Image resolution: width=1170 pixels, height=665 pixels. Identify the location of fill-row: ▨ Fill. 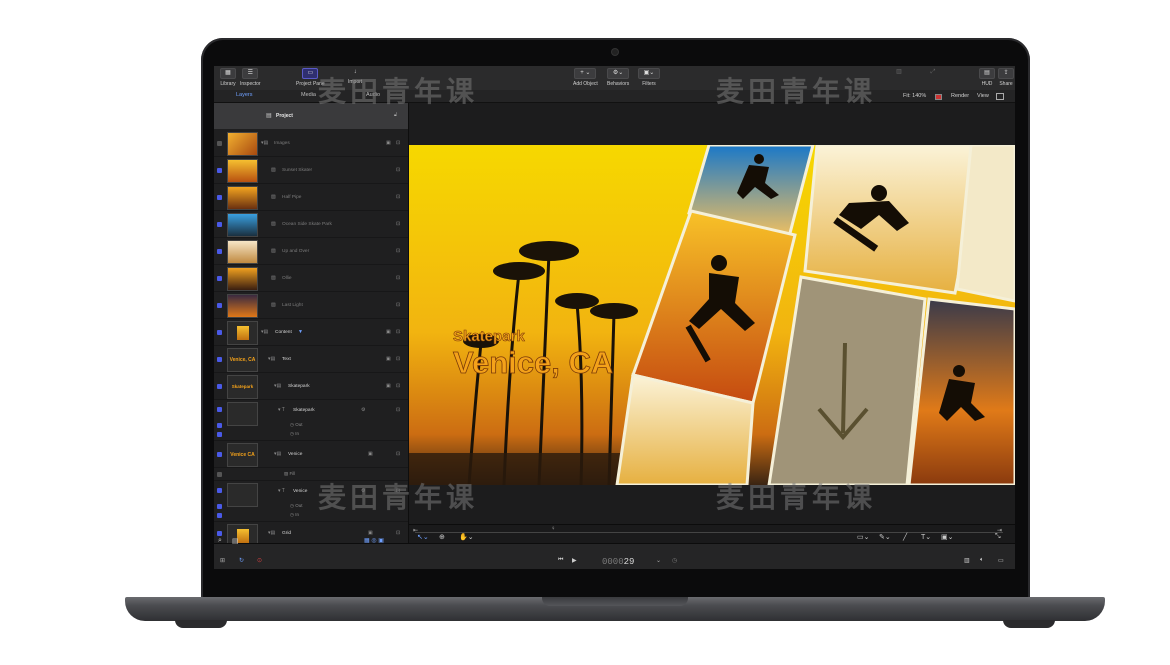
(289, 474).